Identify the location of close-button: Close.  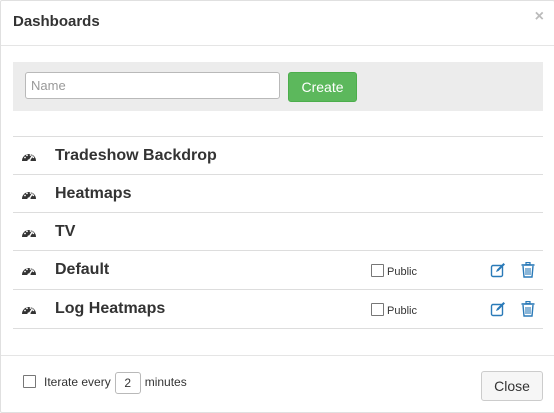
(512, 386).